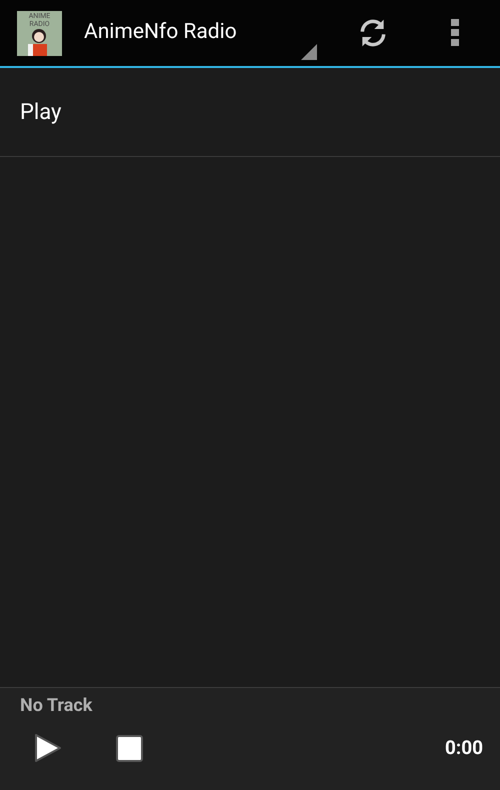  What do you see at coordinates (160, 32) in the screenshot?
I see `app-title: AnimeNfo Radio` at bounding box center [160, 32].